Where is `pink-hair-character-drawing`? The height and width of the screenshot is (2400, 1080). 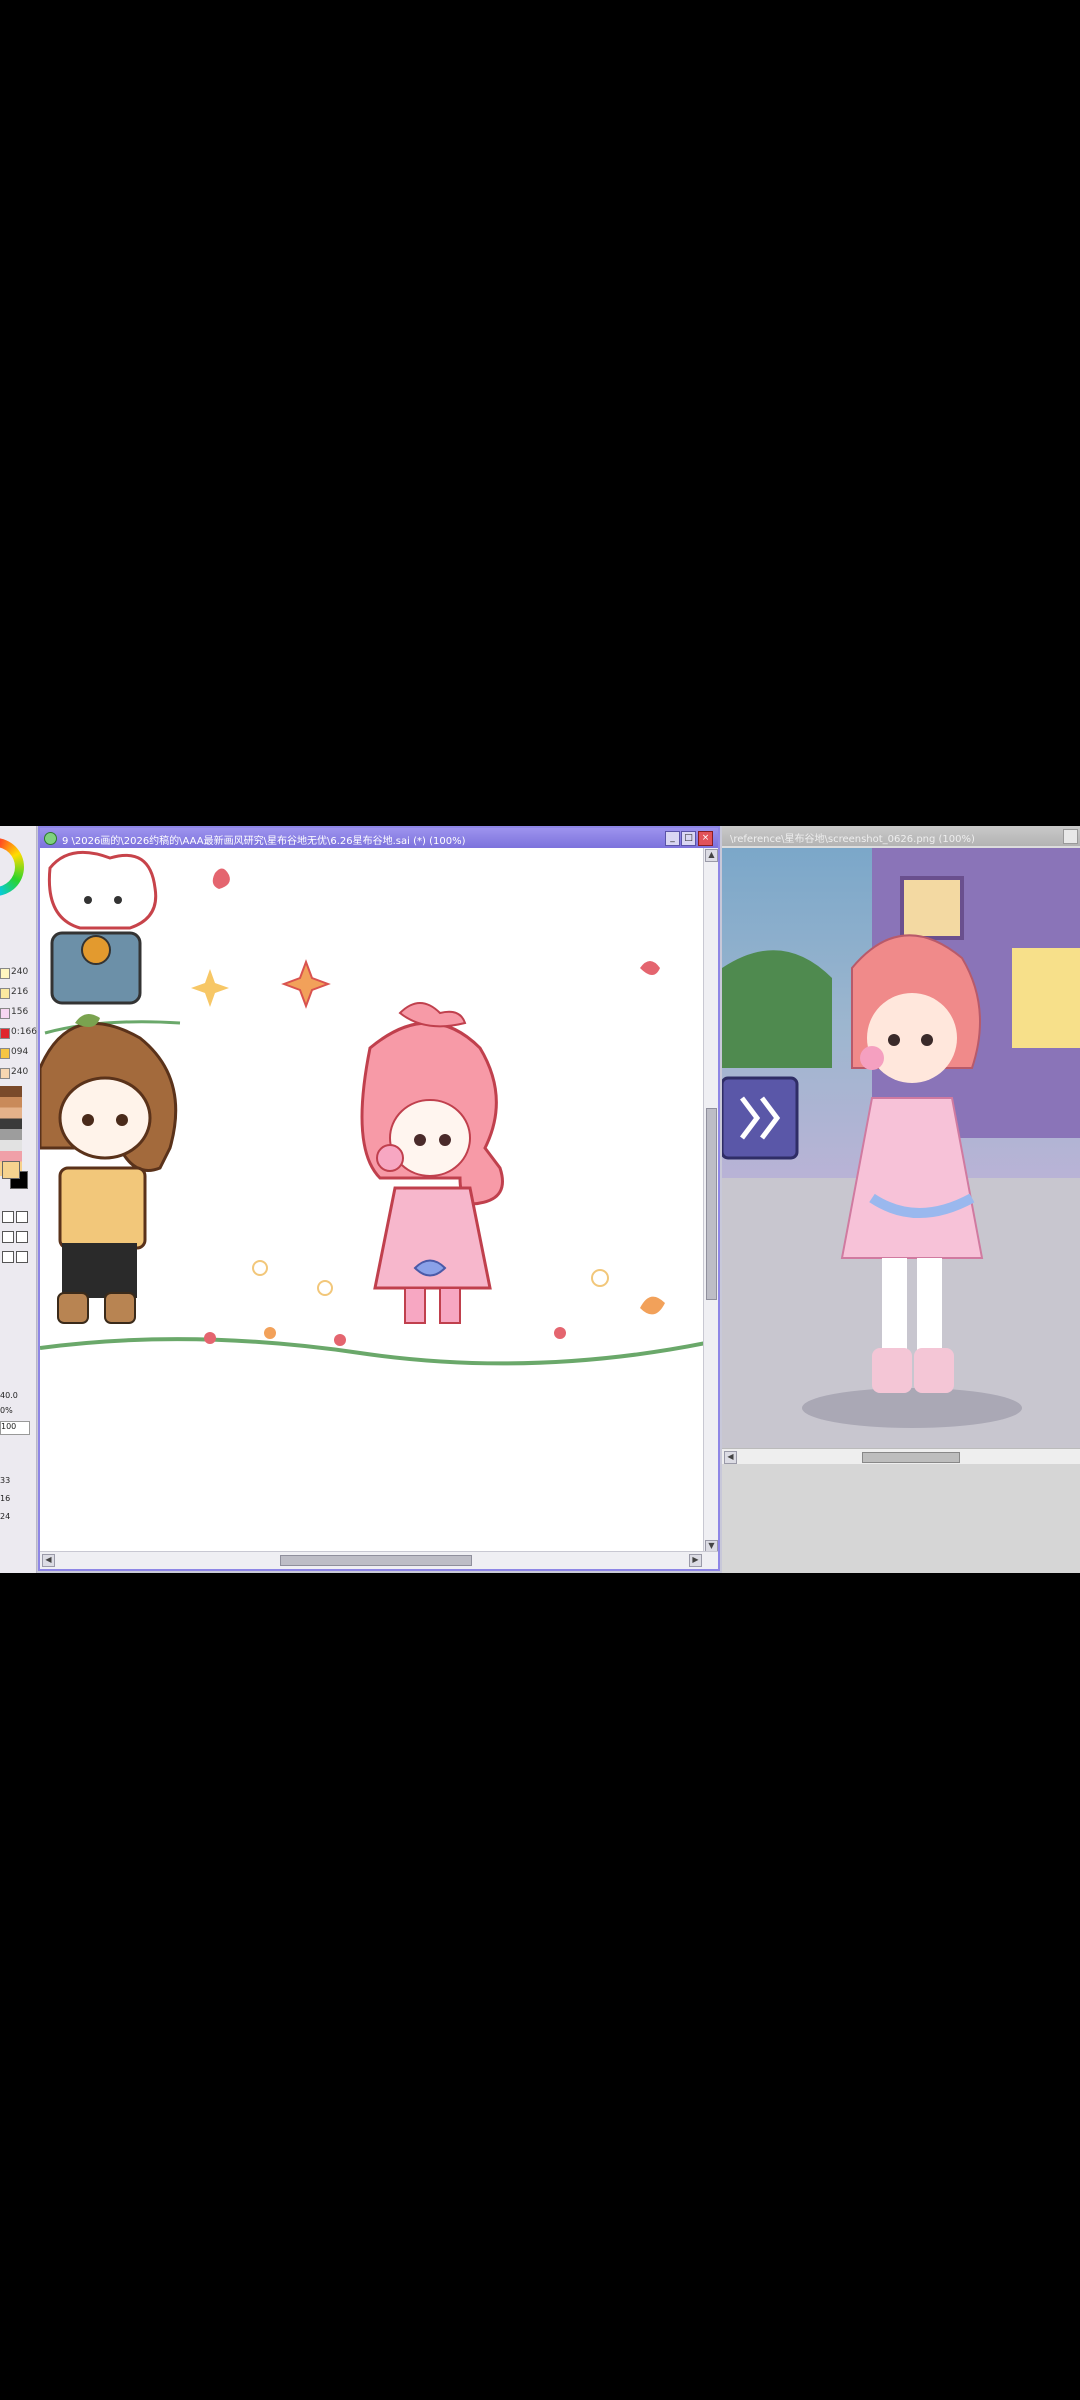 pink-hair-character-drawing is located at coordinates (473, 1141).